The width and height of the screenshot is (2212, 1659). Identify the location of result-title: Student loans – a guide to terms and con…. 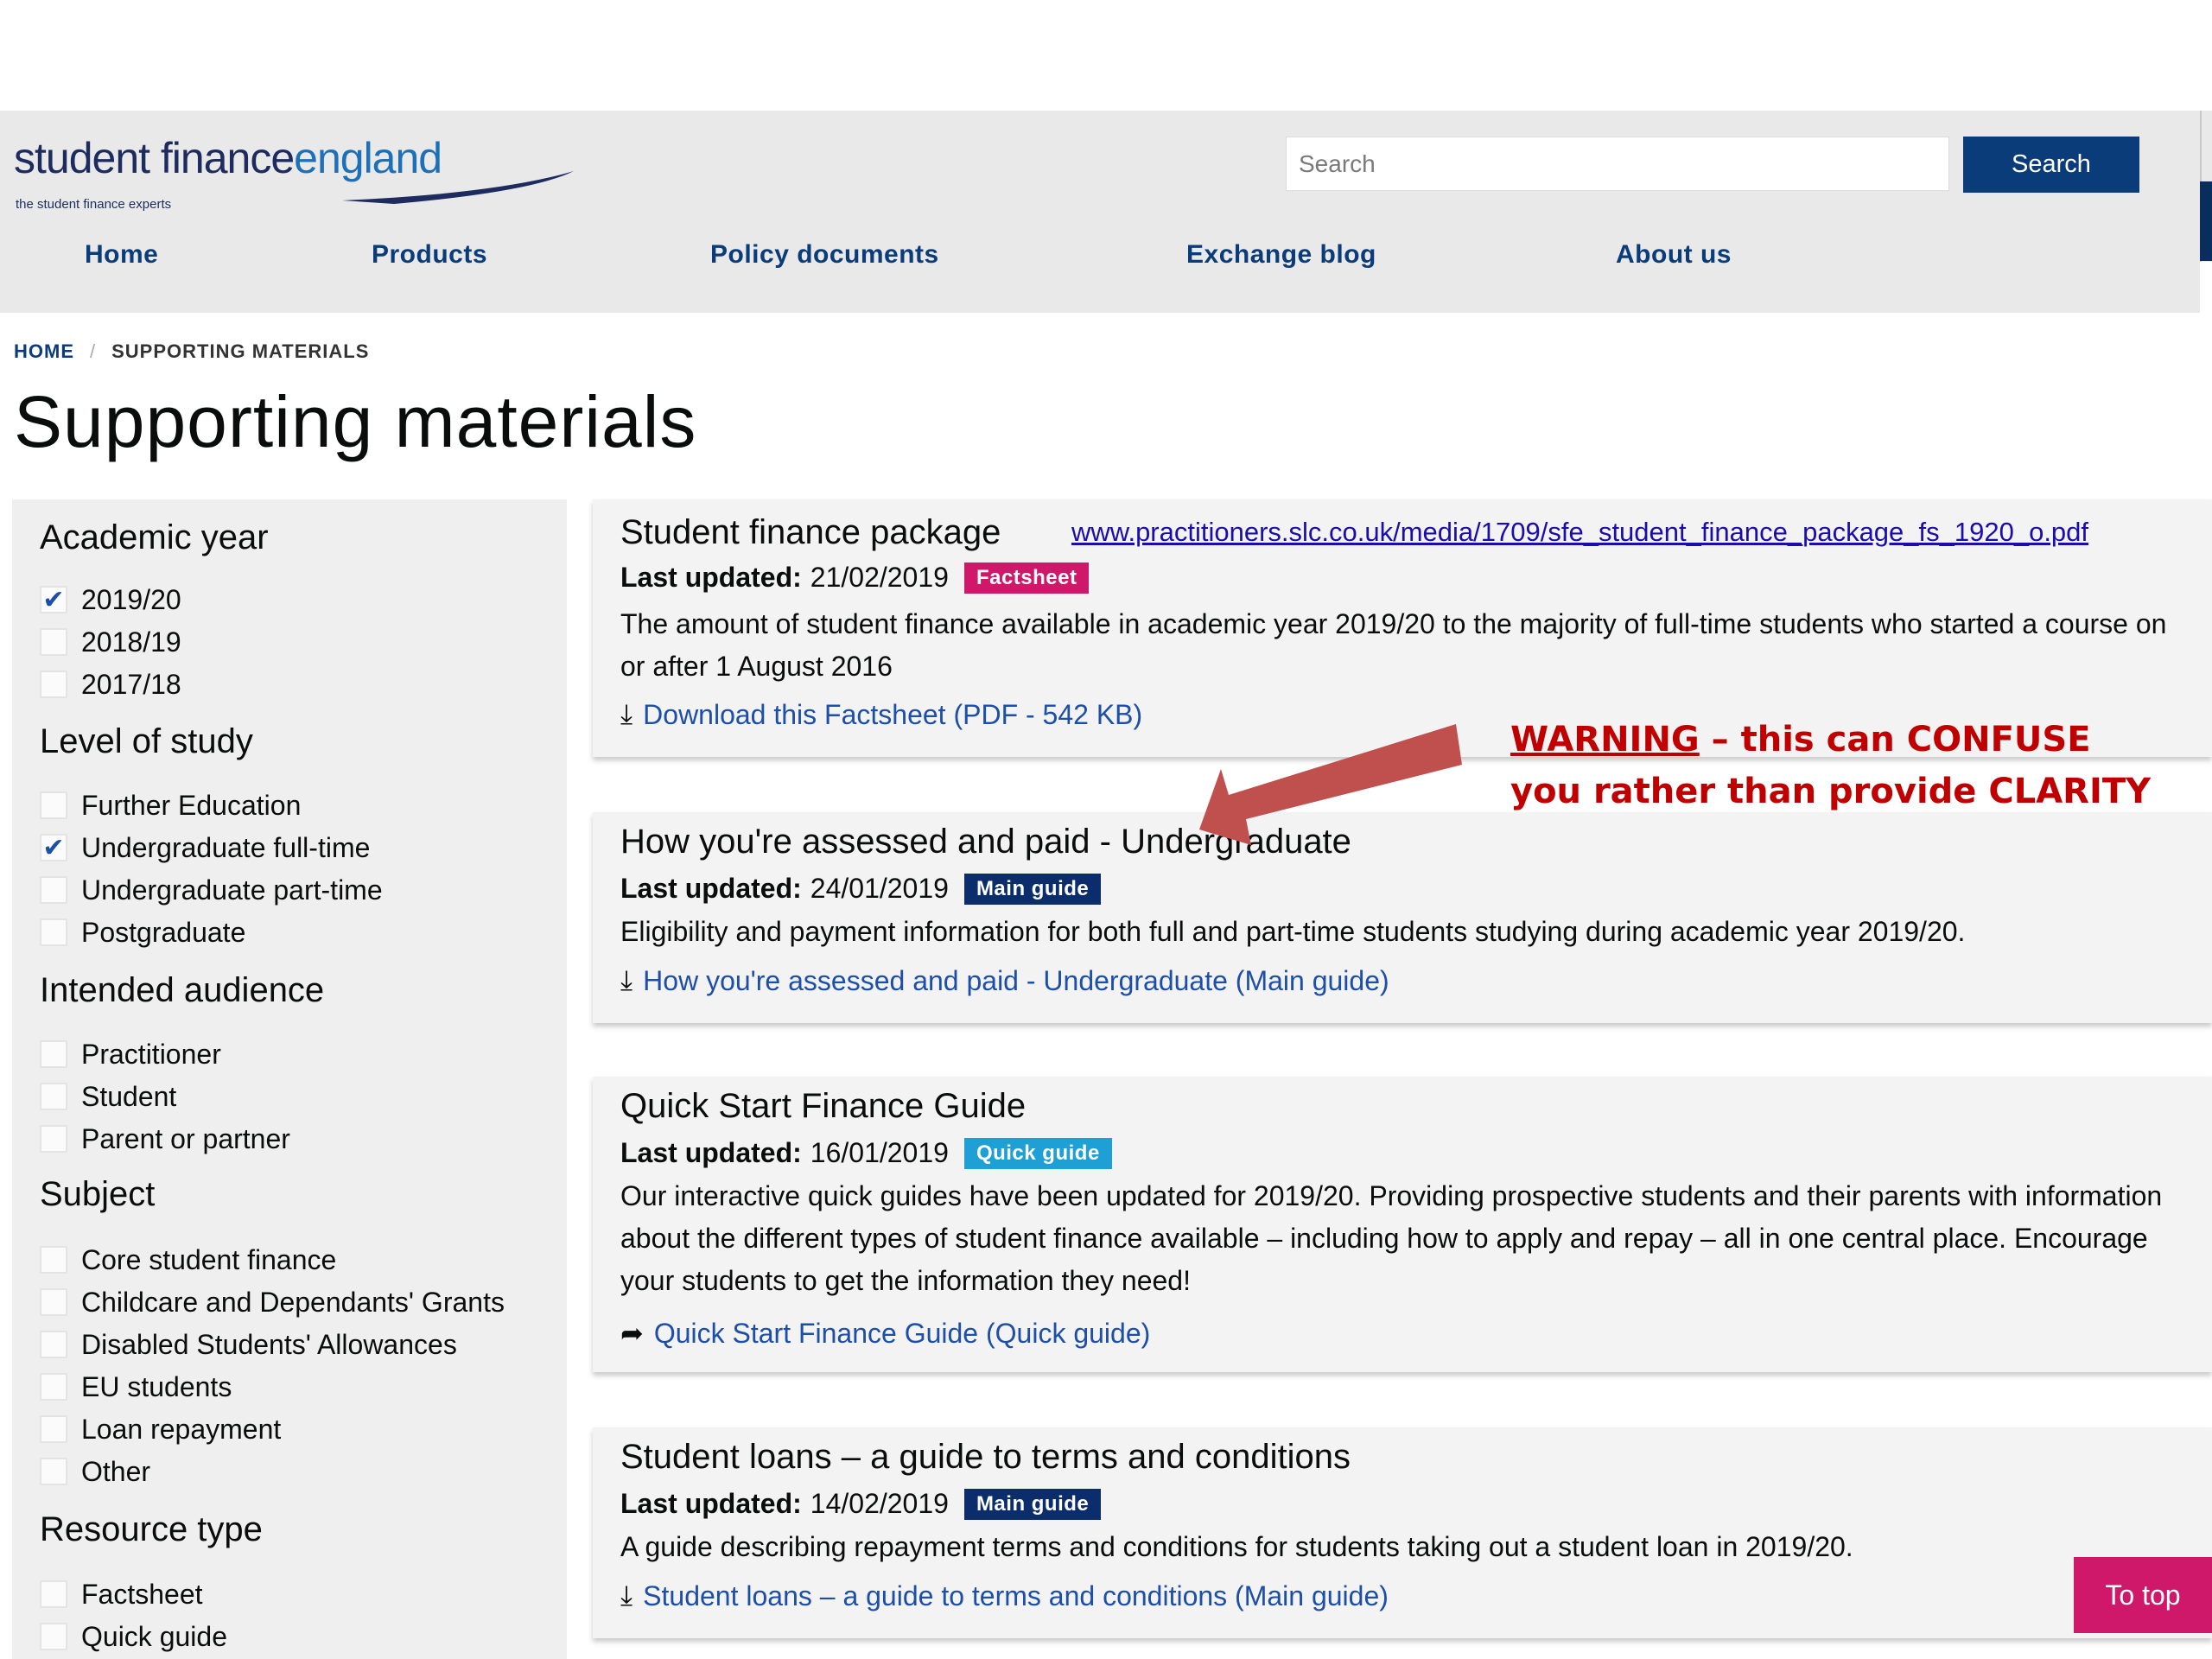
(986, 1457).